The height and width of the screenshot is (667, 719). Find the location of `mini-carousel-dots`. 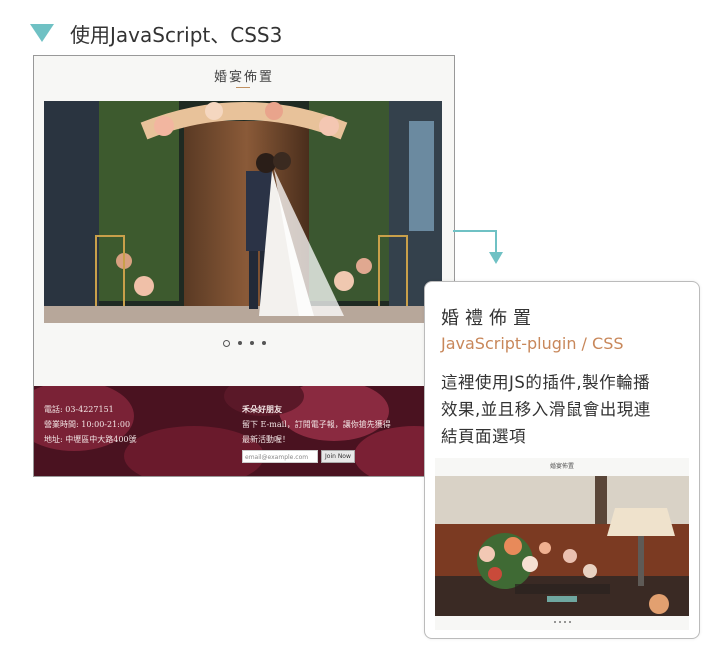

mini-carousel-dots is located at coordinates (562, 622).